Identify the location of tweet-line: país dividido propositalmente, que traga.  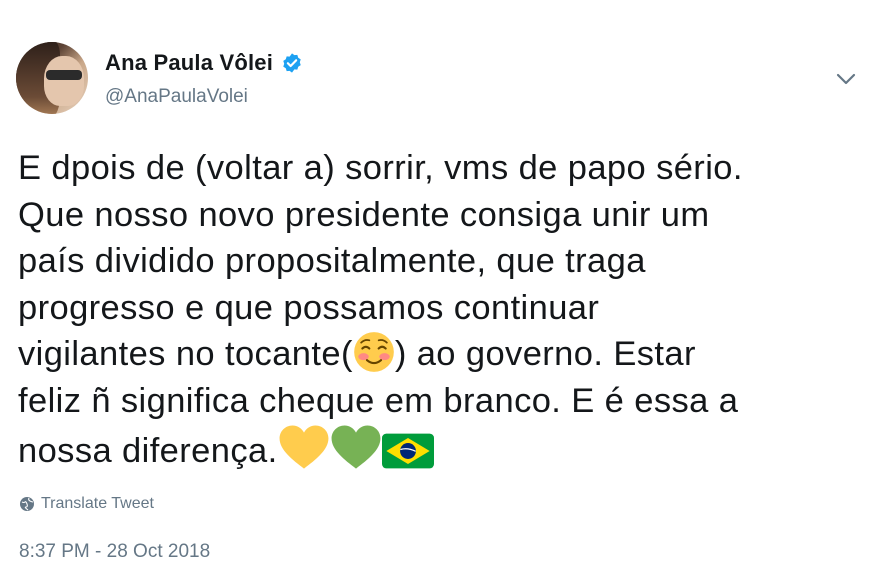
(332, 261).